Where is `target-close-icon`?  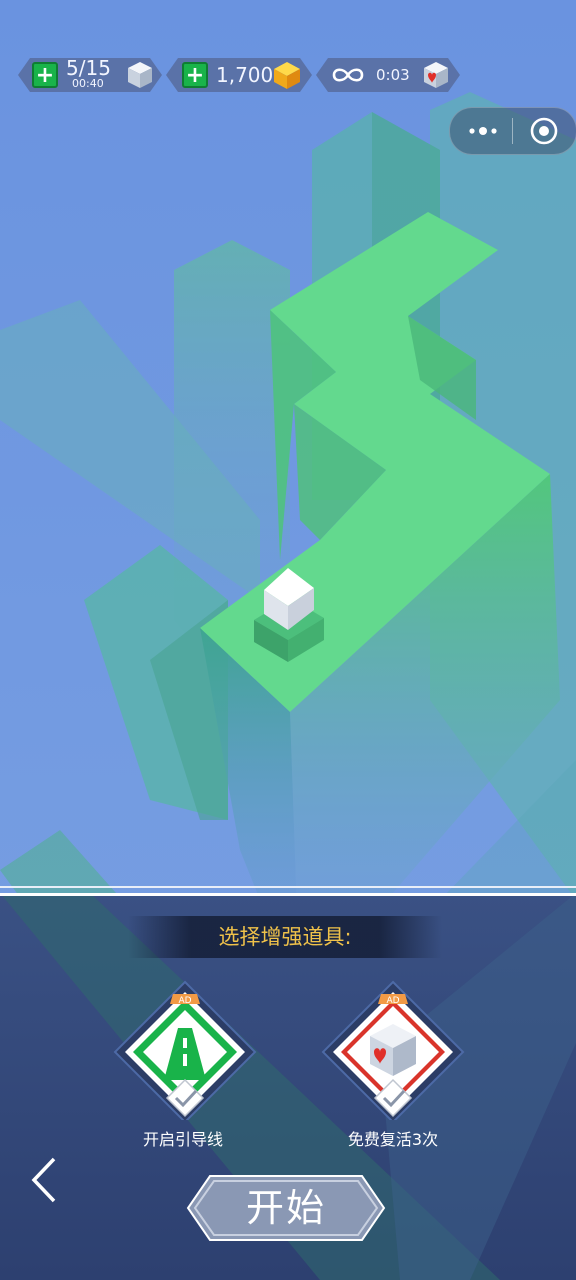
target-close-icon is located at coordinates (544, 131).